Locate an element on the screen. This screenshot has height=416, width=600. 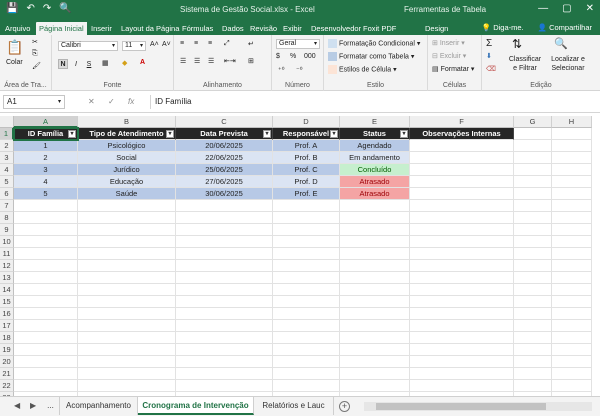
table-header-cell: Data Prevista ▾ is located at coordinates (224, 134).